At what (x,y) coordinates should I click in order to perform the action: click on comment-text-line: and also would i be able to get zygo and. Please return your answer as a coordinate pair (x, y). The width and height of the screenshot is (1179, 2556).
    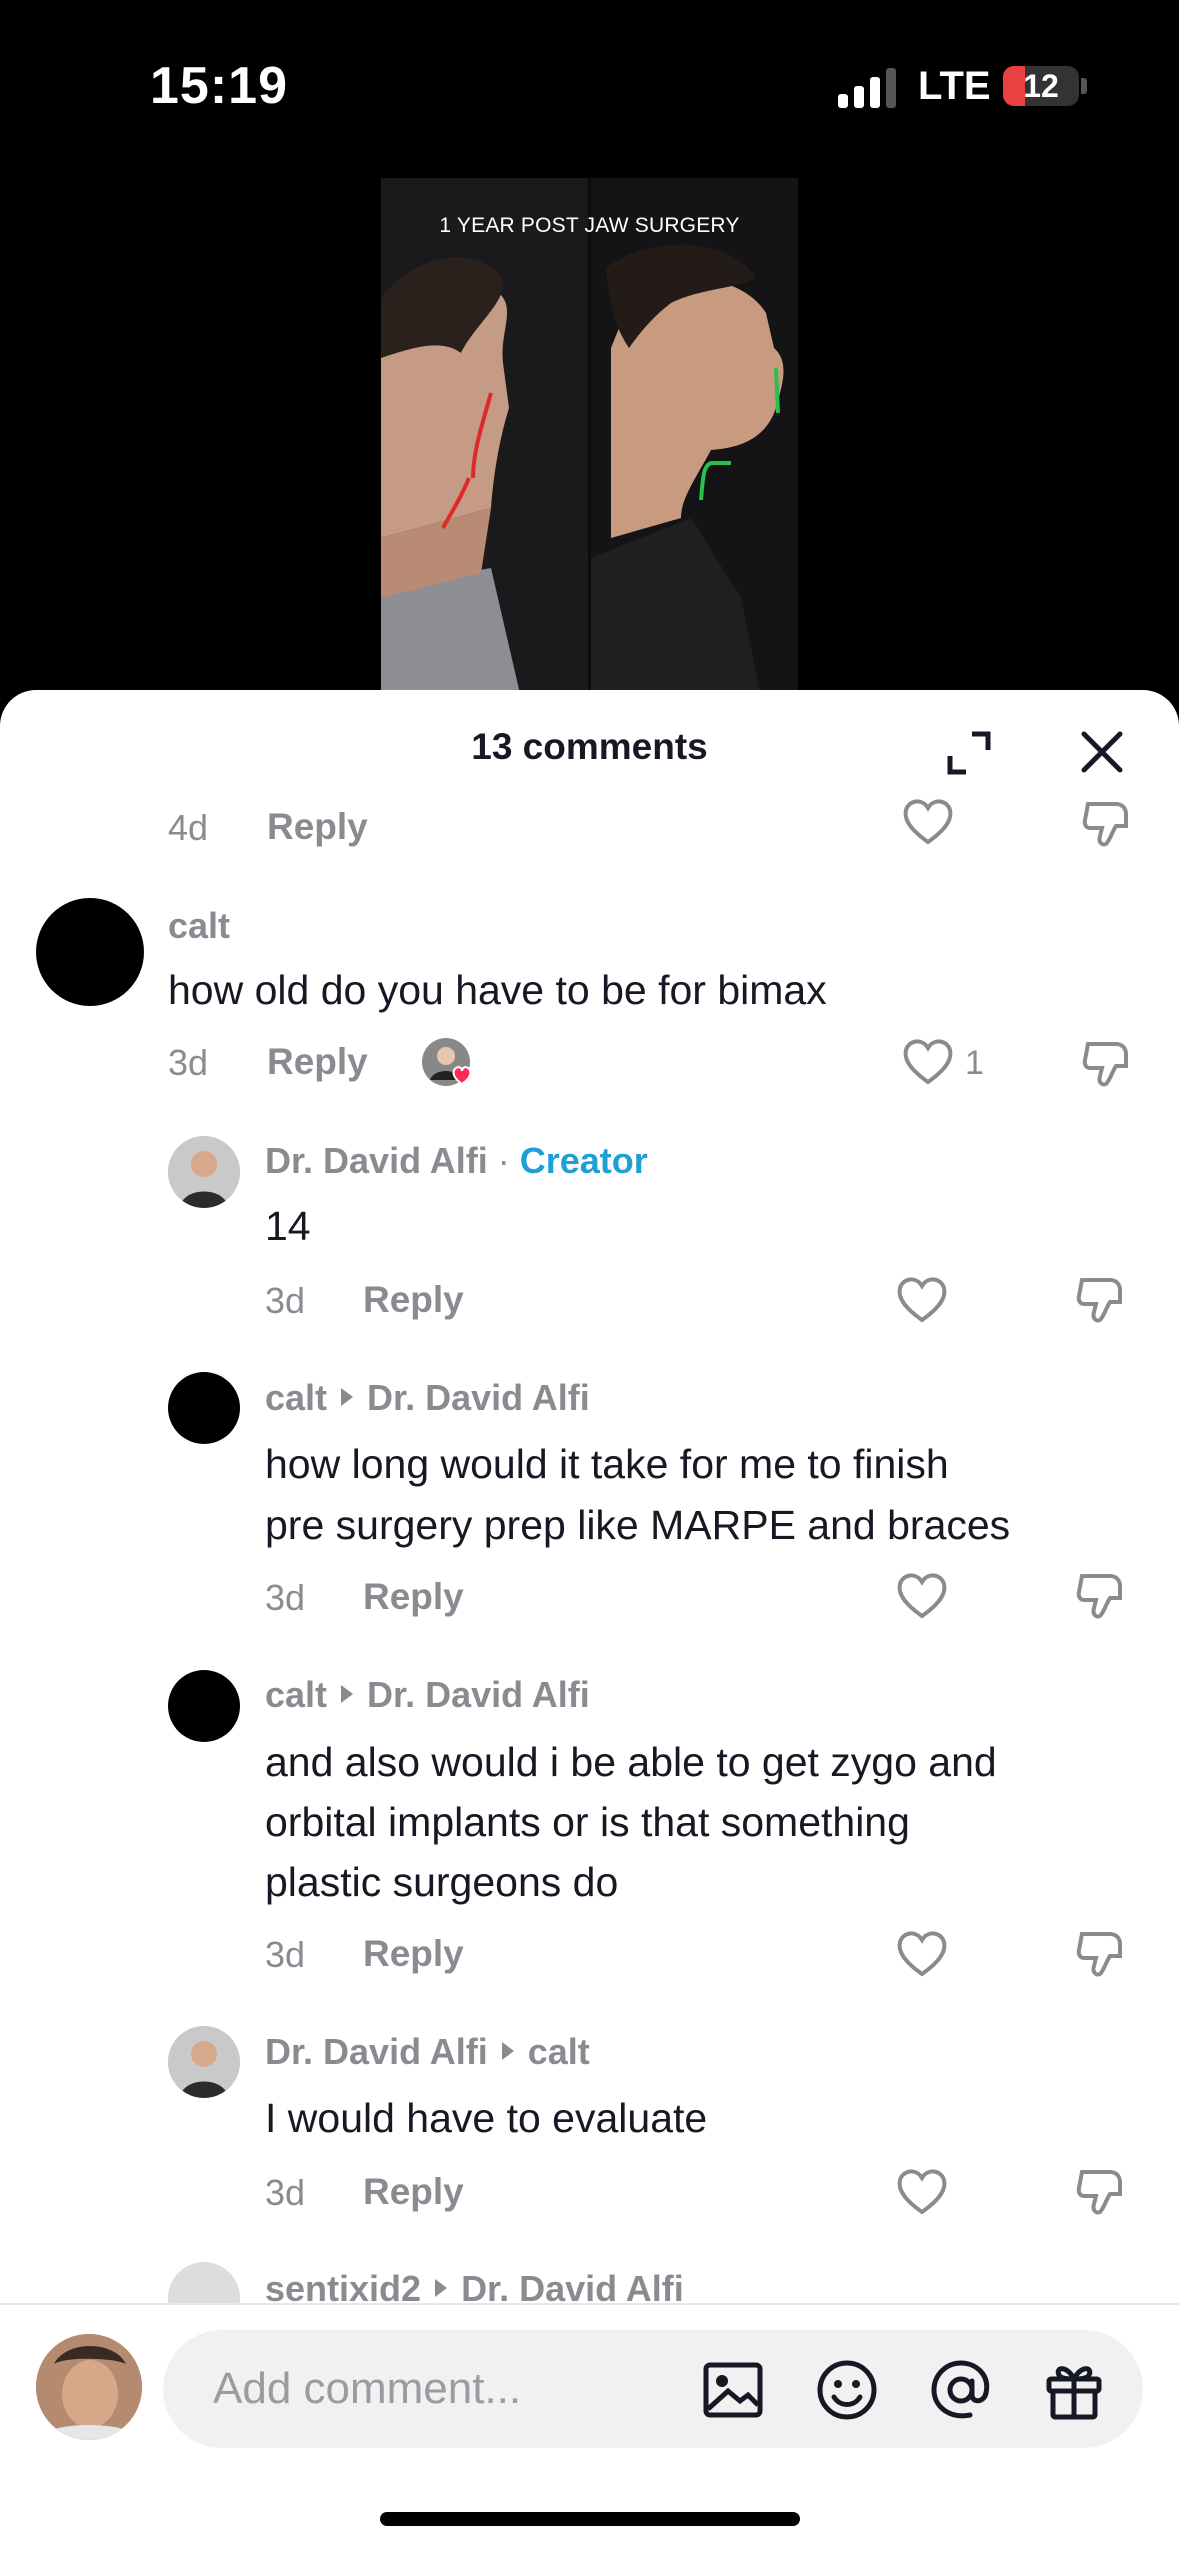
    Looking at the image, I should click on (631, 1762).